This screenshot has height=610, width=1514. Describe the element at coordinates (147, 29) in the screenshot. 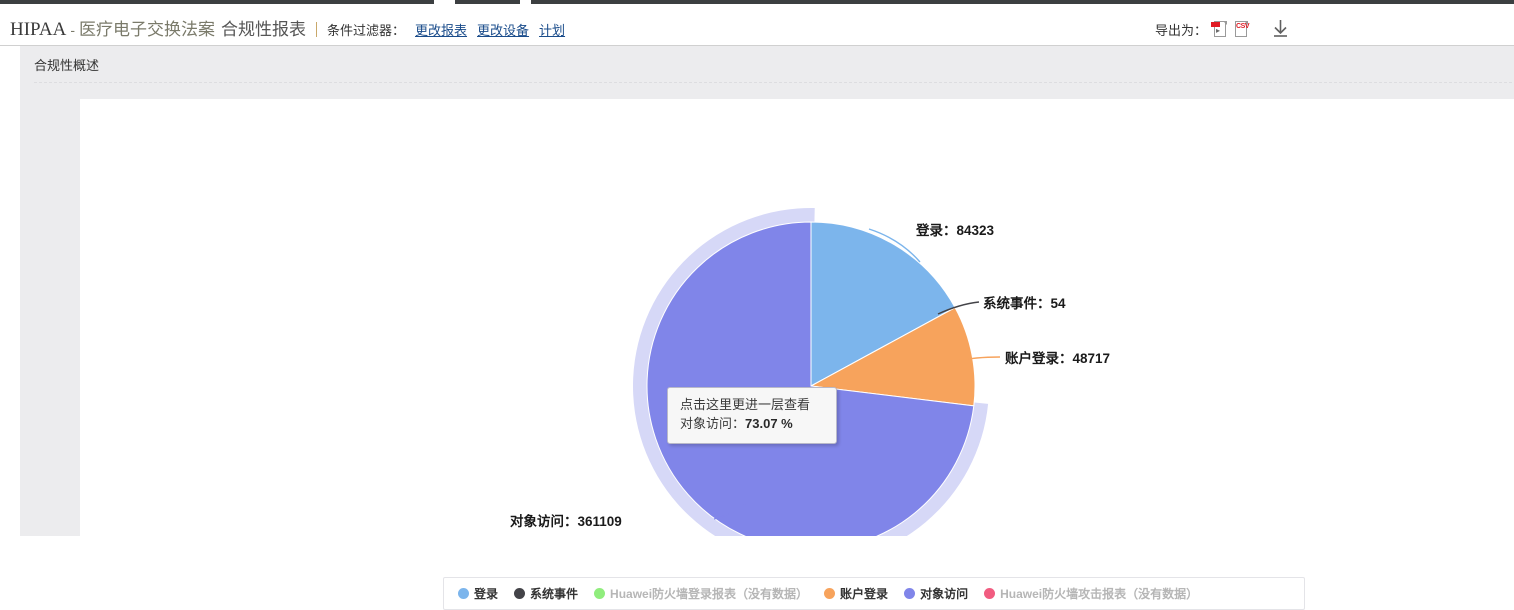

I see `report-subject: 医疗电子交换法案` at that location.